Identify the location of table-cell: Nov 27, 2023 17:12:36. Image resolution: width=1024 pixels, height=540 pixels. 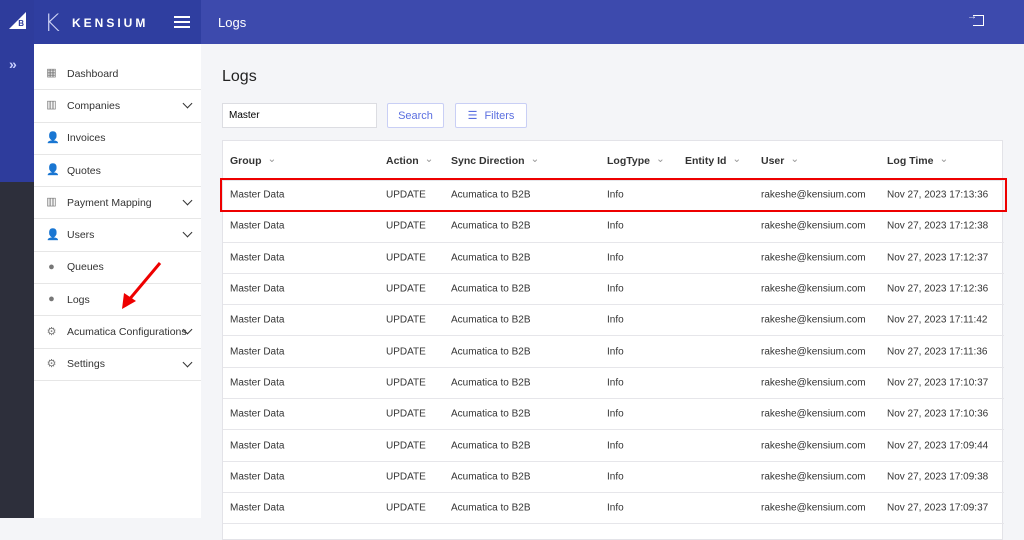
(938, 289).